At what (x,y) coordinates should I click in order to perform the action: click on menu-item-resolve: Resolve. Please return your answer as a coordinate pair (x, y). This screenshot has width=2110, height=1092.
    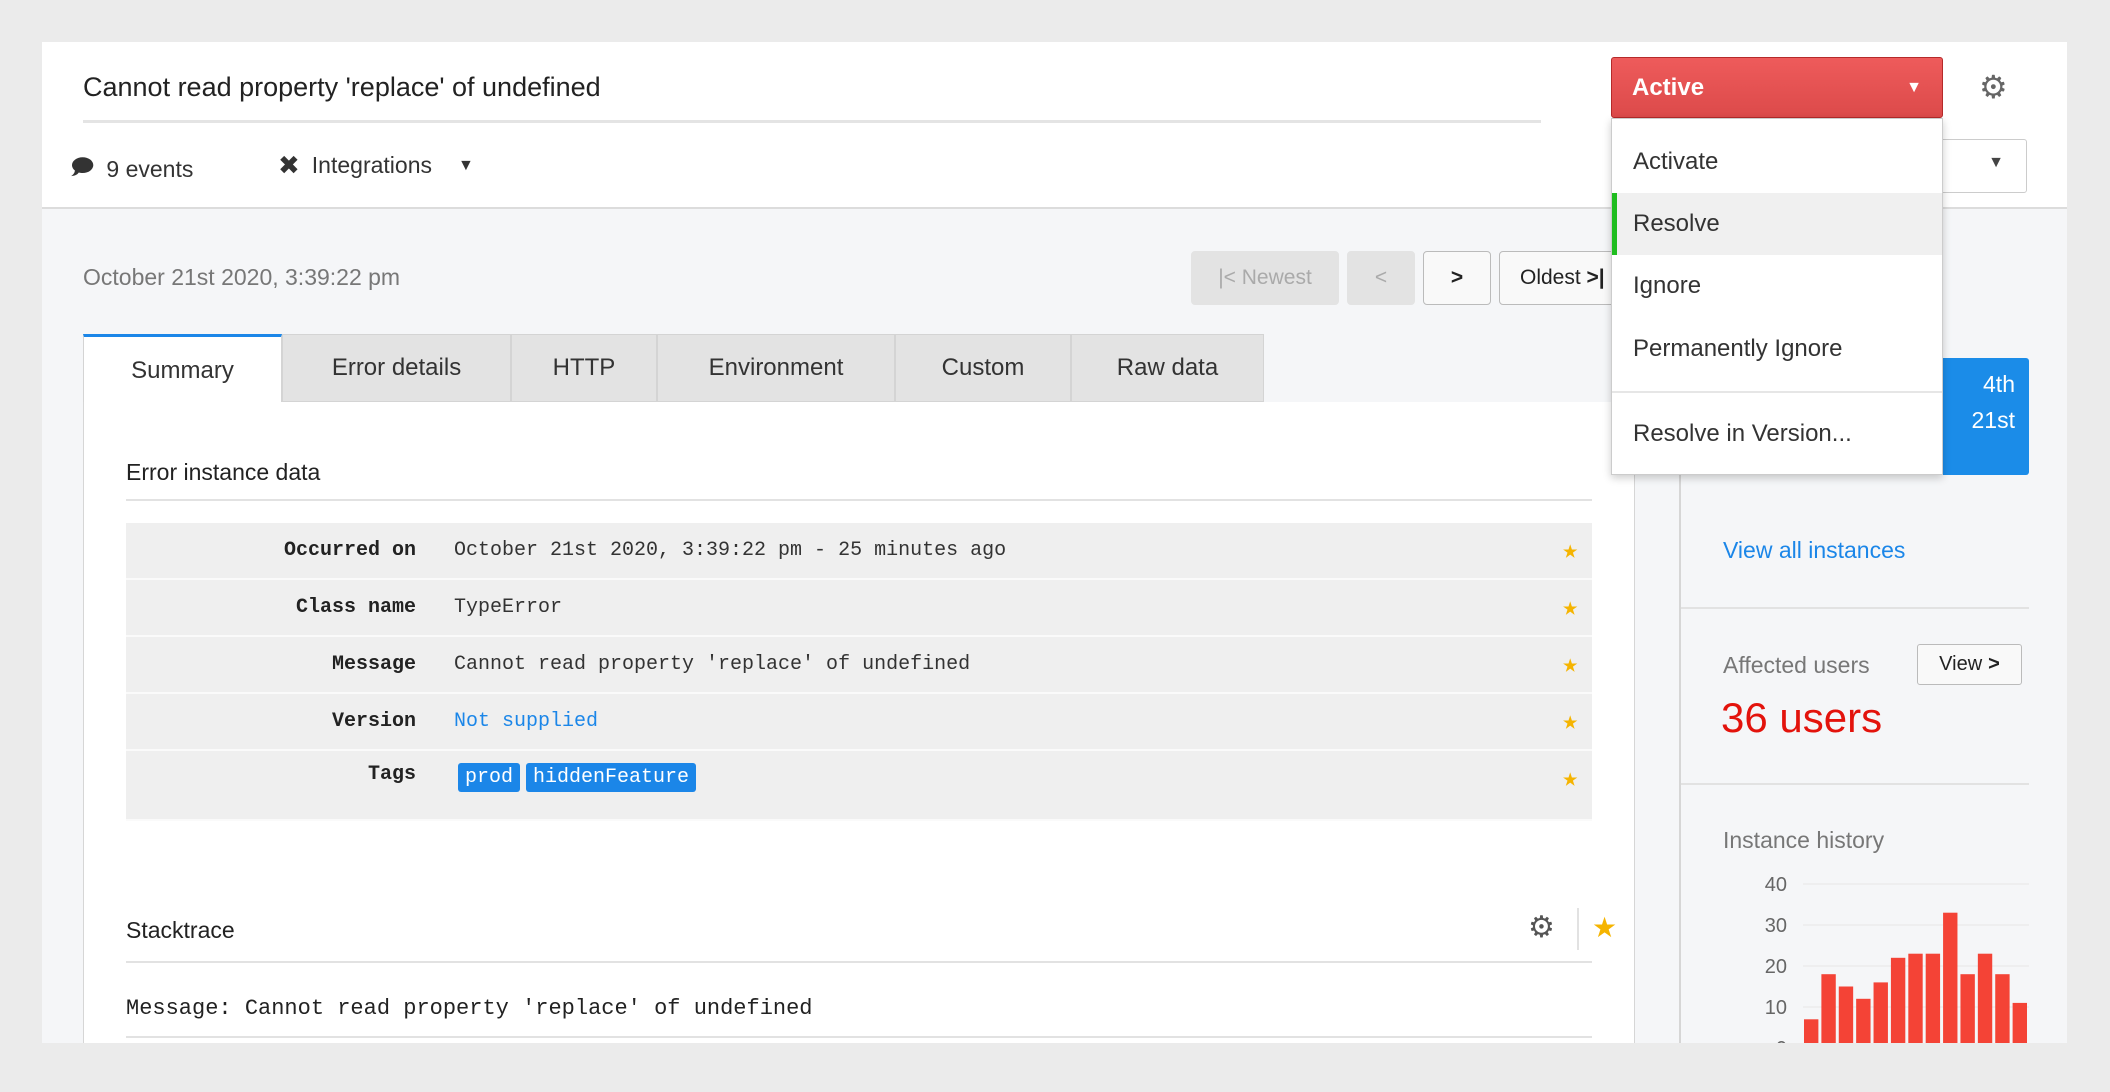
    Looking at the image, I should click on (1777, 224).